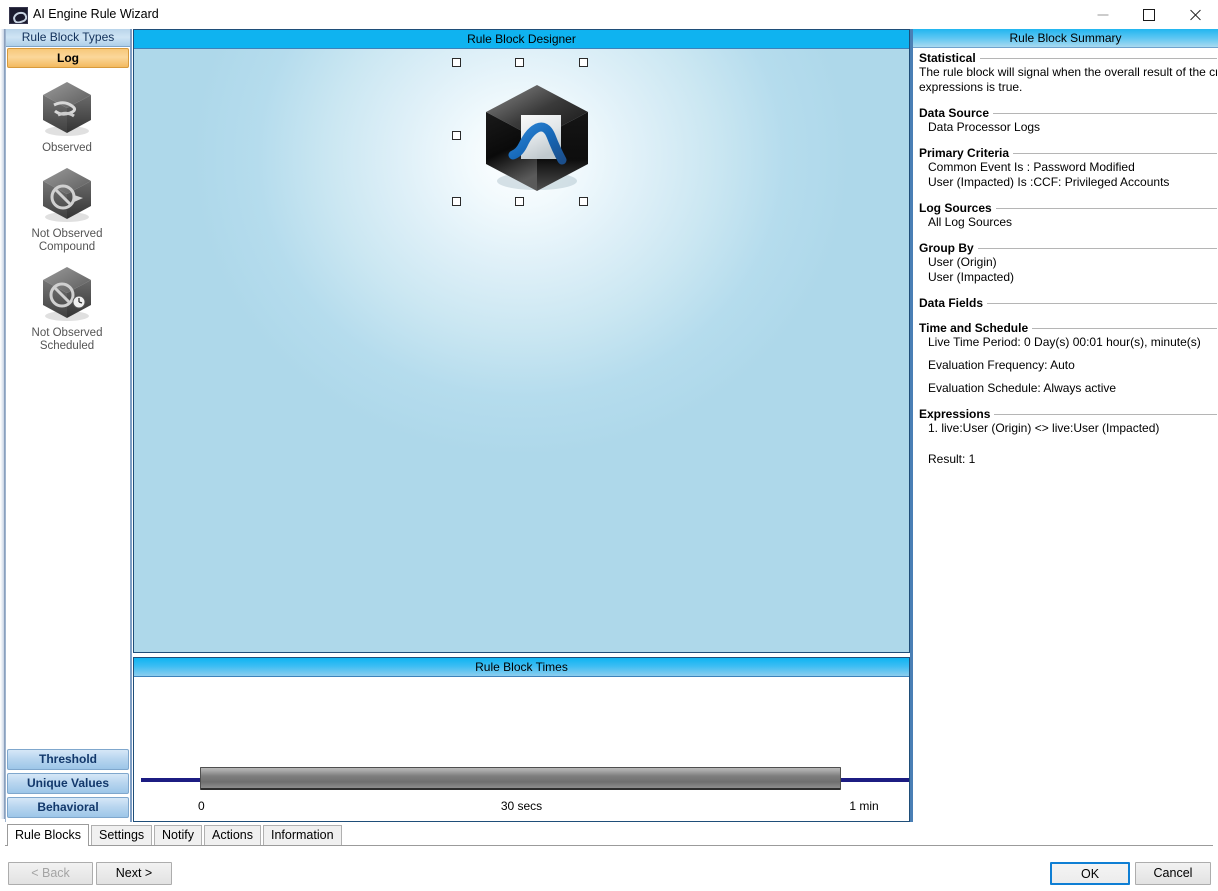 This screenshot has height=891, width=1218. I want to click on close-icon, so click(1195, 14).